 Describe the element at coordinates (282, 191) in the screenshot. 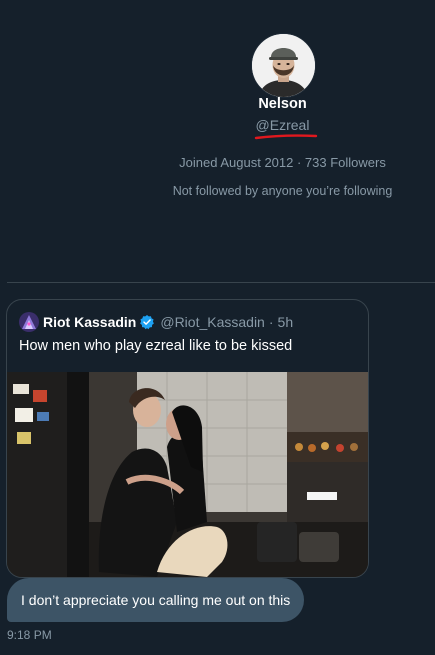

I see `profile-mutuals-note: Not followed by anyone you’re following` at that location.